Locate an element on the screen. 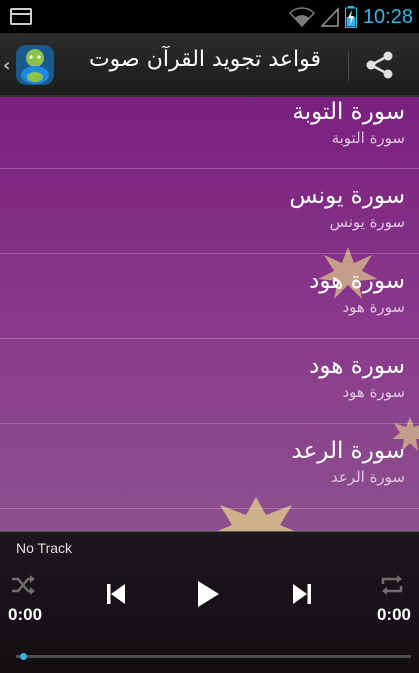 The image size is (419, 673). list-item-title: سورة الرعد is located at coordinates (348, 451).